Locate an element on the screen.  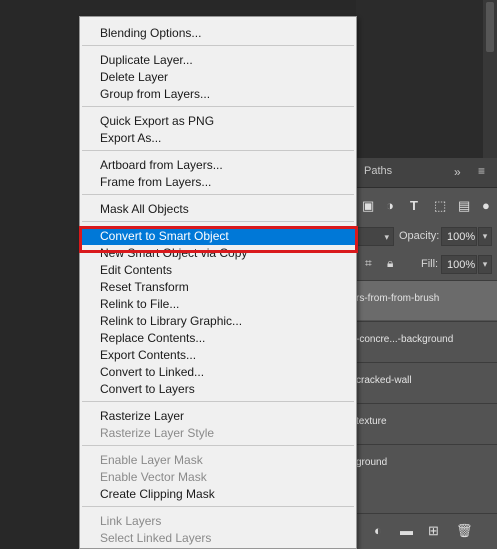
menu-item-enable-layer-mask: Enable Layer Mask is located at coordinates (151, 460).